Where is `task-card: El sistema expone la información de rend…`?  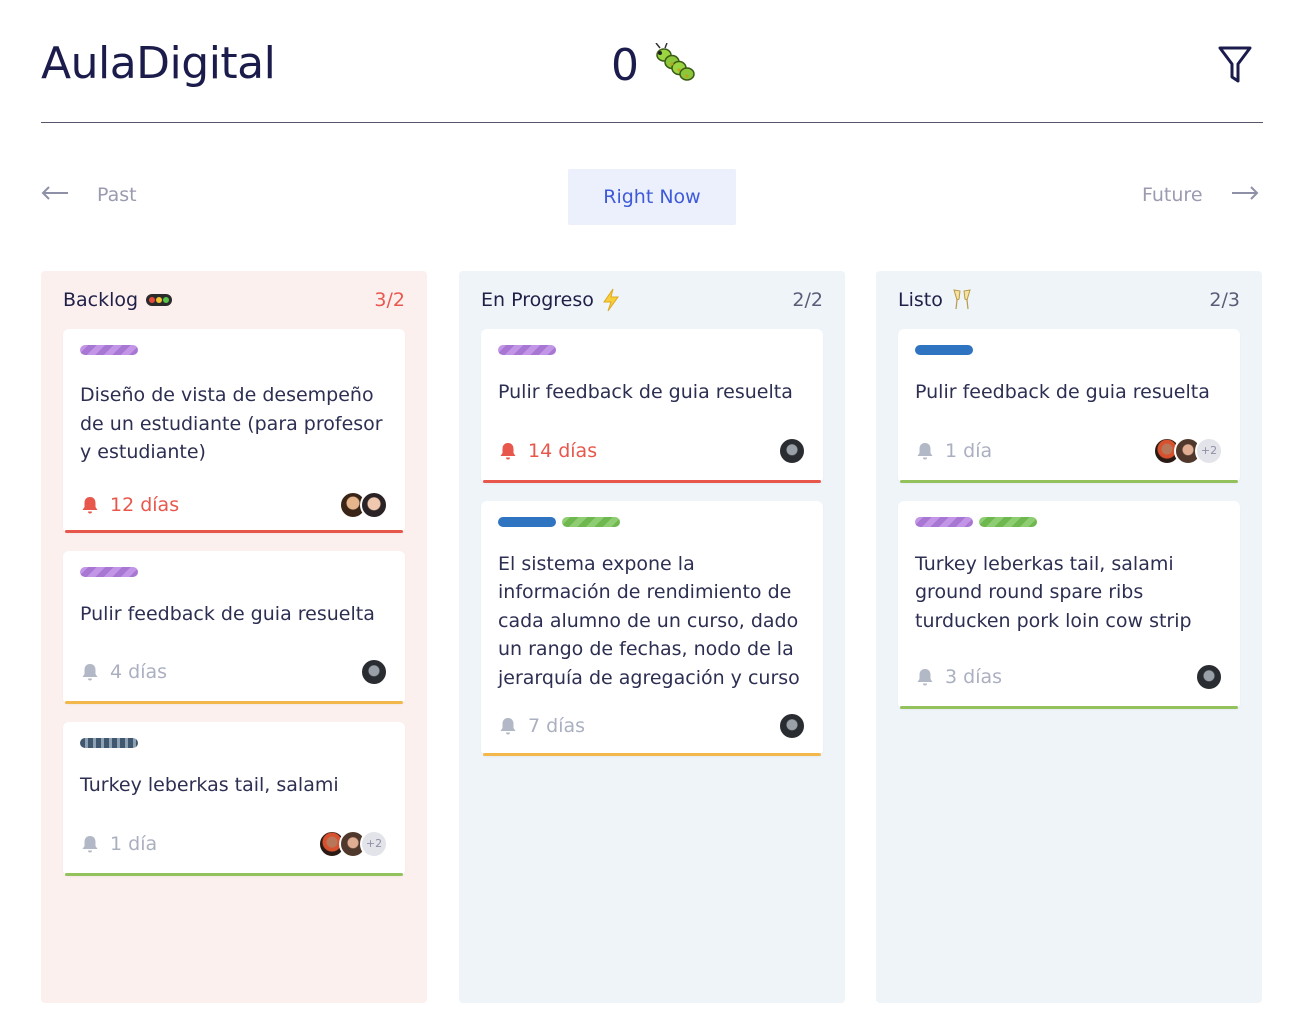
task-card: El sistema expone la información de rend… is located at coordinates (652, 628).